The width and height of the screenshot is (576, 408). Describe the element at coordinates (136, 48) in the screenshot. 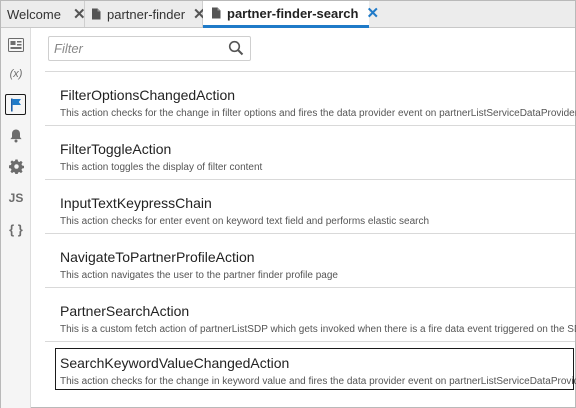

I see `filter-input` at that location.